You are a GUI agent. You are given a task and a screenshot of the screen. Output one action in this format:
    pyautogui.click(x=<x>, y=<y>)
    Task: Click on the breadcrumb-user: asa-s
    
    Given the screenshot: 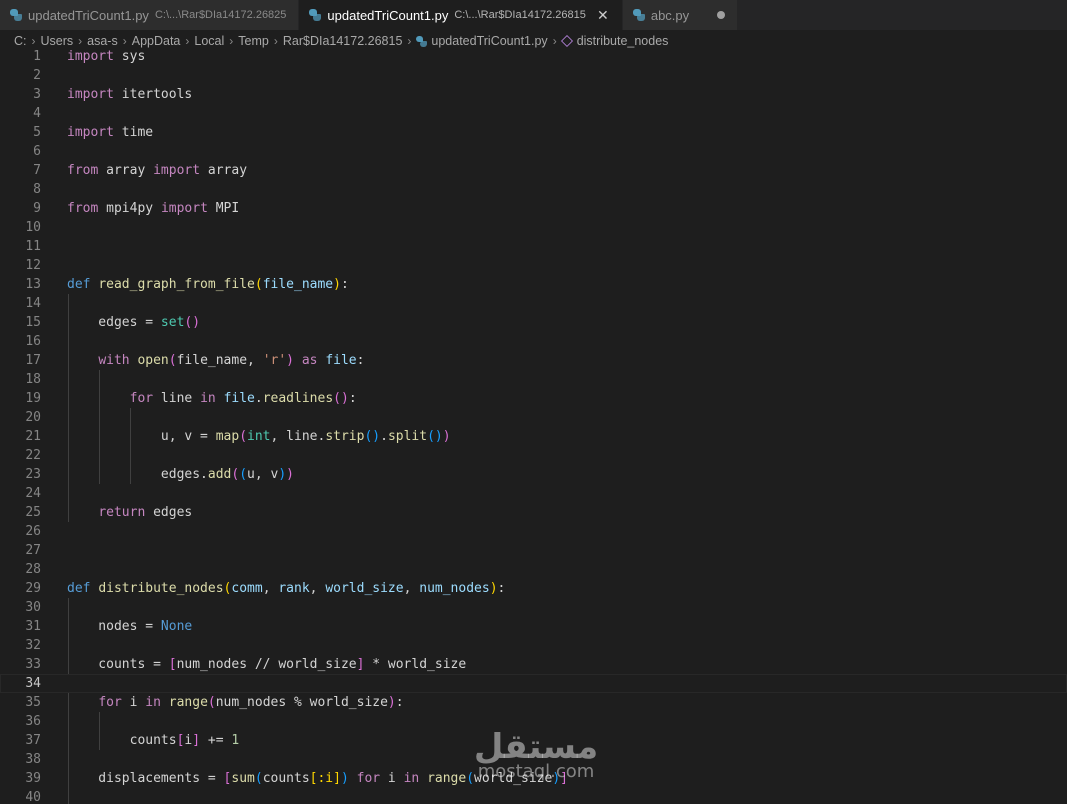 What is the action you would take?
    pyautogui.click(x=102, y=41)
    